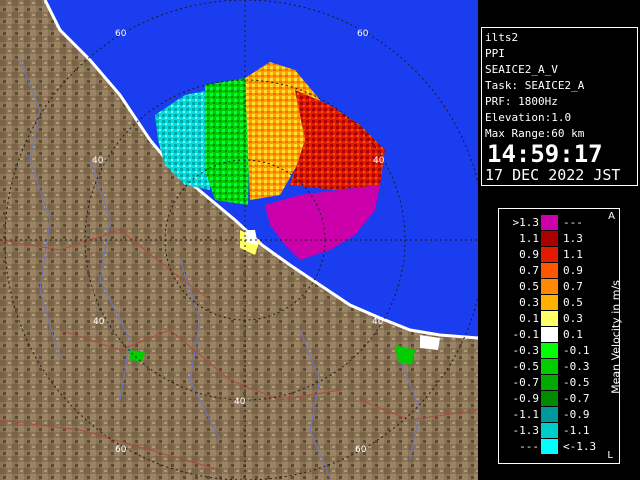  I want to click on legend-lower-bound: 0.9, so click(529, 254).